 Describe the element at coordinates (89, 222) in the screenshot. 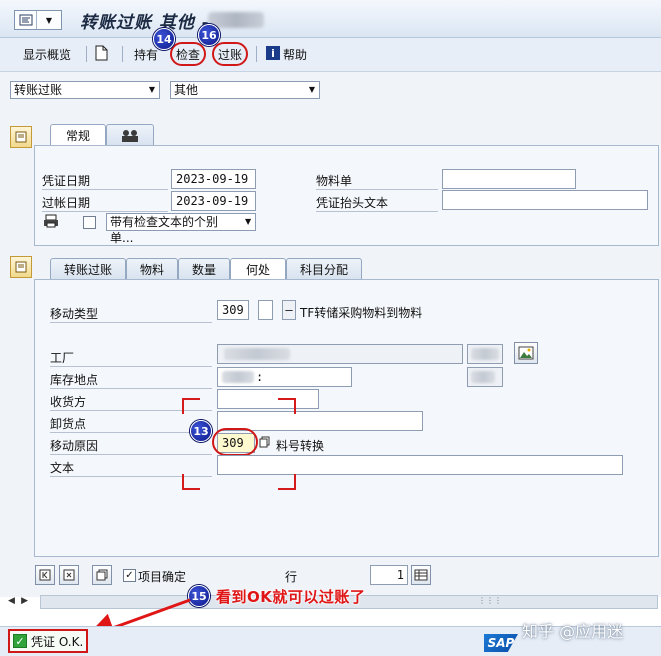

I see `print-checkbox` at that location.